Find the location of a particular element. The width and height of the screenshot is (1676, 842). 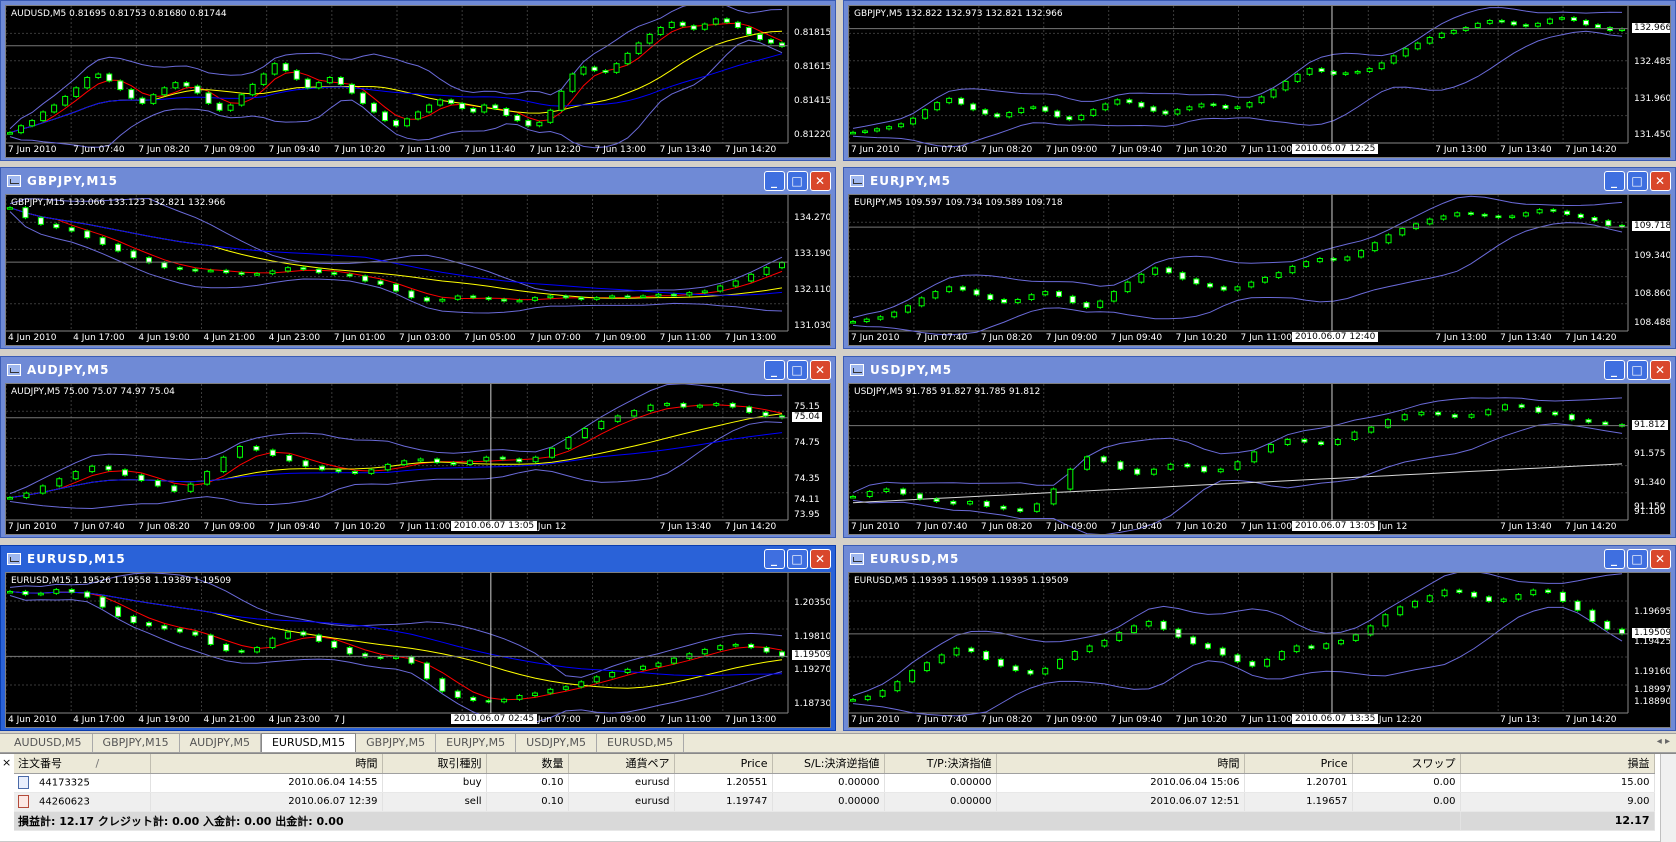

time-axis-label: 4 Jun 21:00 is located at coordinates (229, 720).